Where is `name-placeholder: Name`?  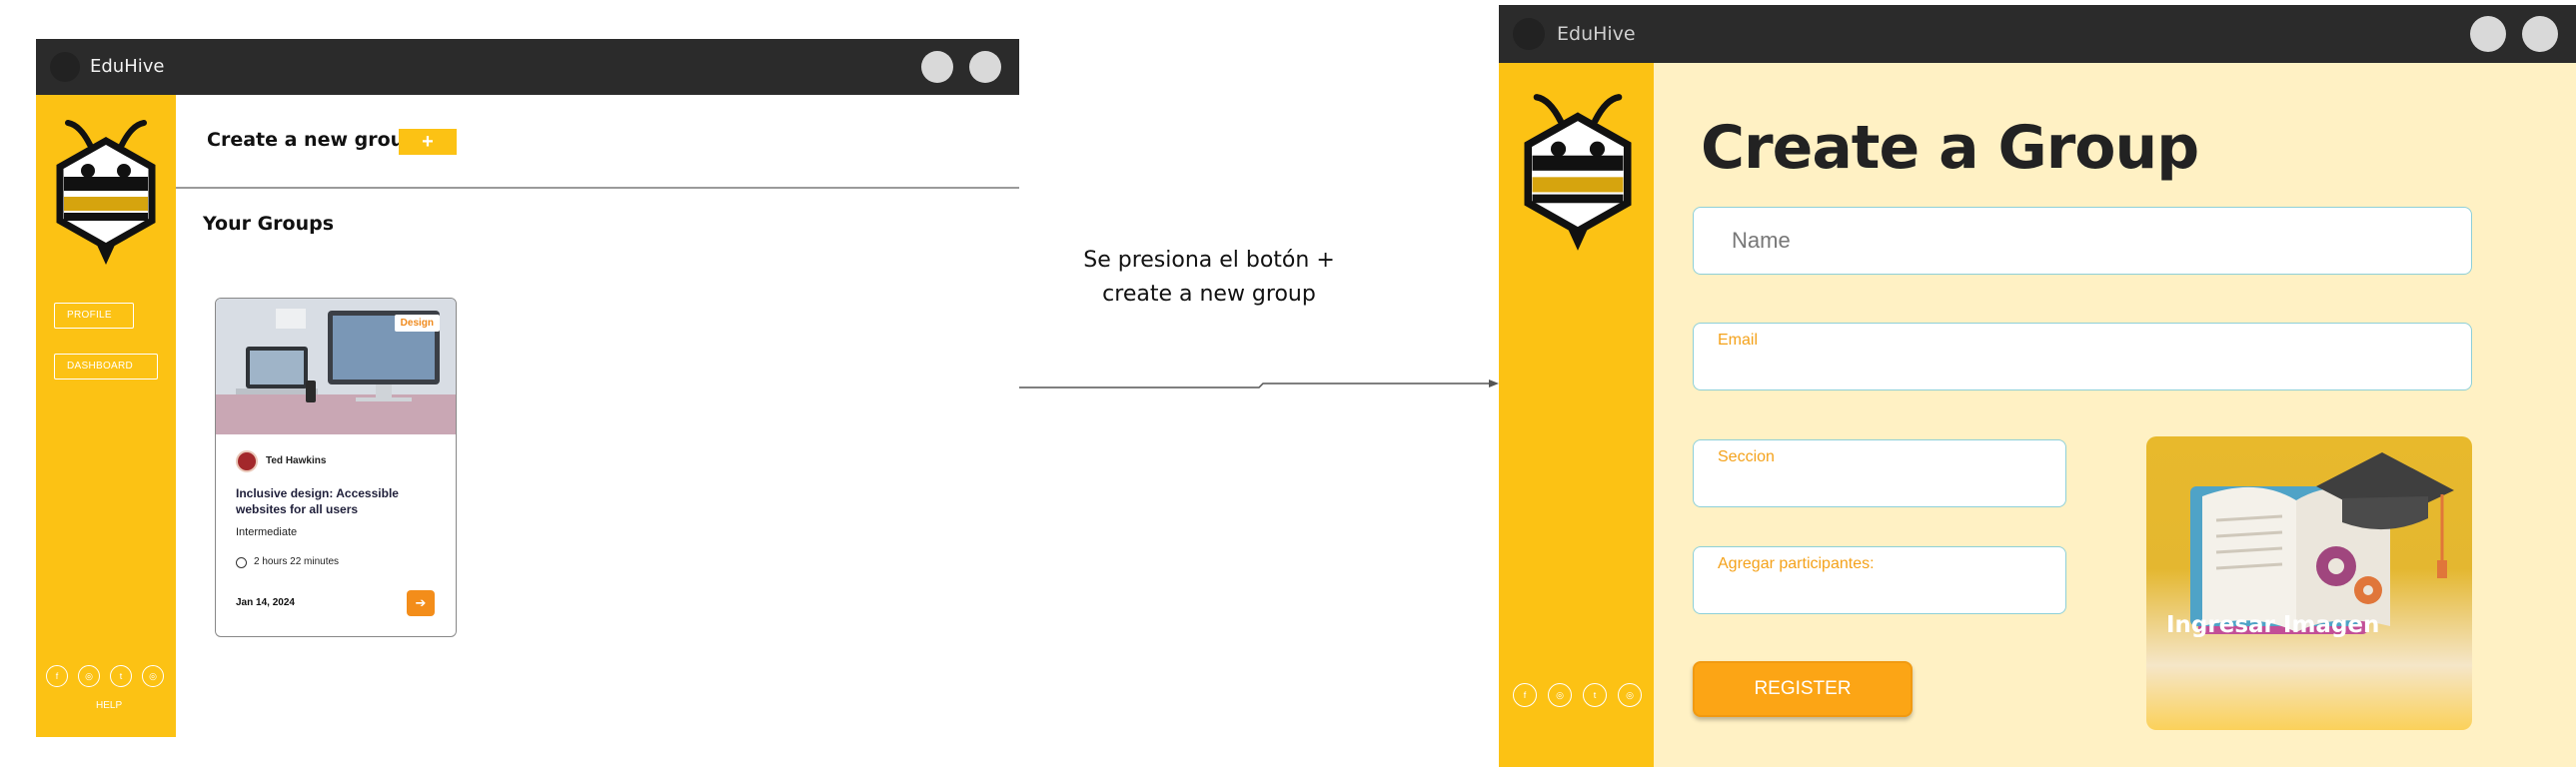
name-placeholder: Name is located at coordinates (1761, 240).